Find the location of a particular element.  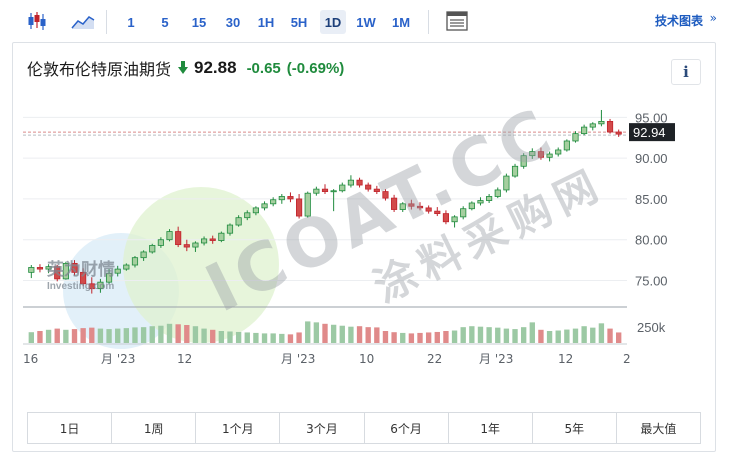

double-chevron-right-icon: » is located at coordinates (713, 18).